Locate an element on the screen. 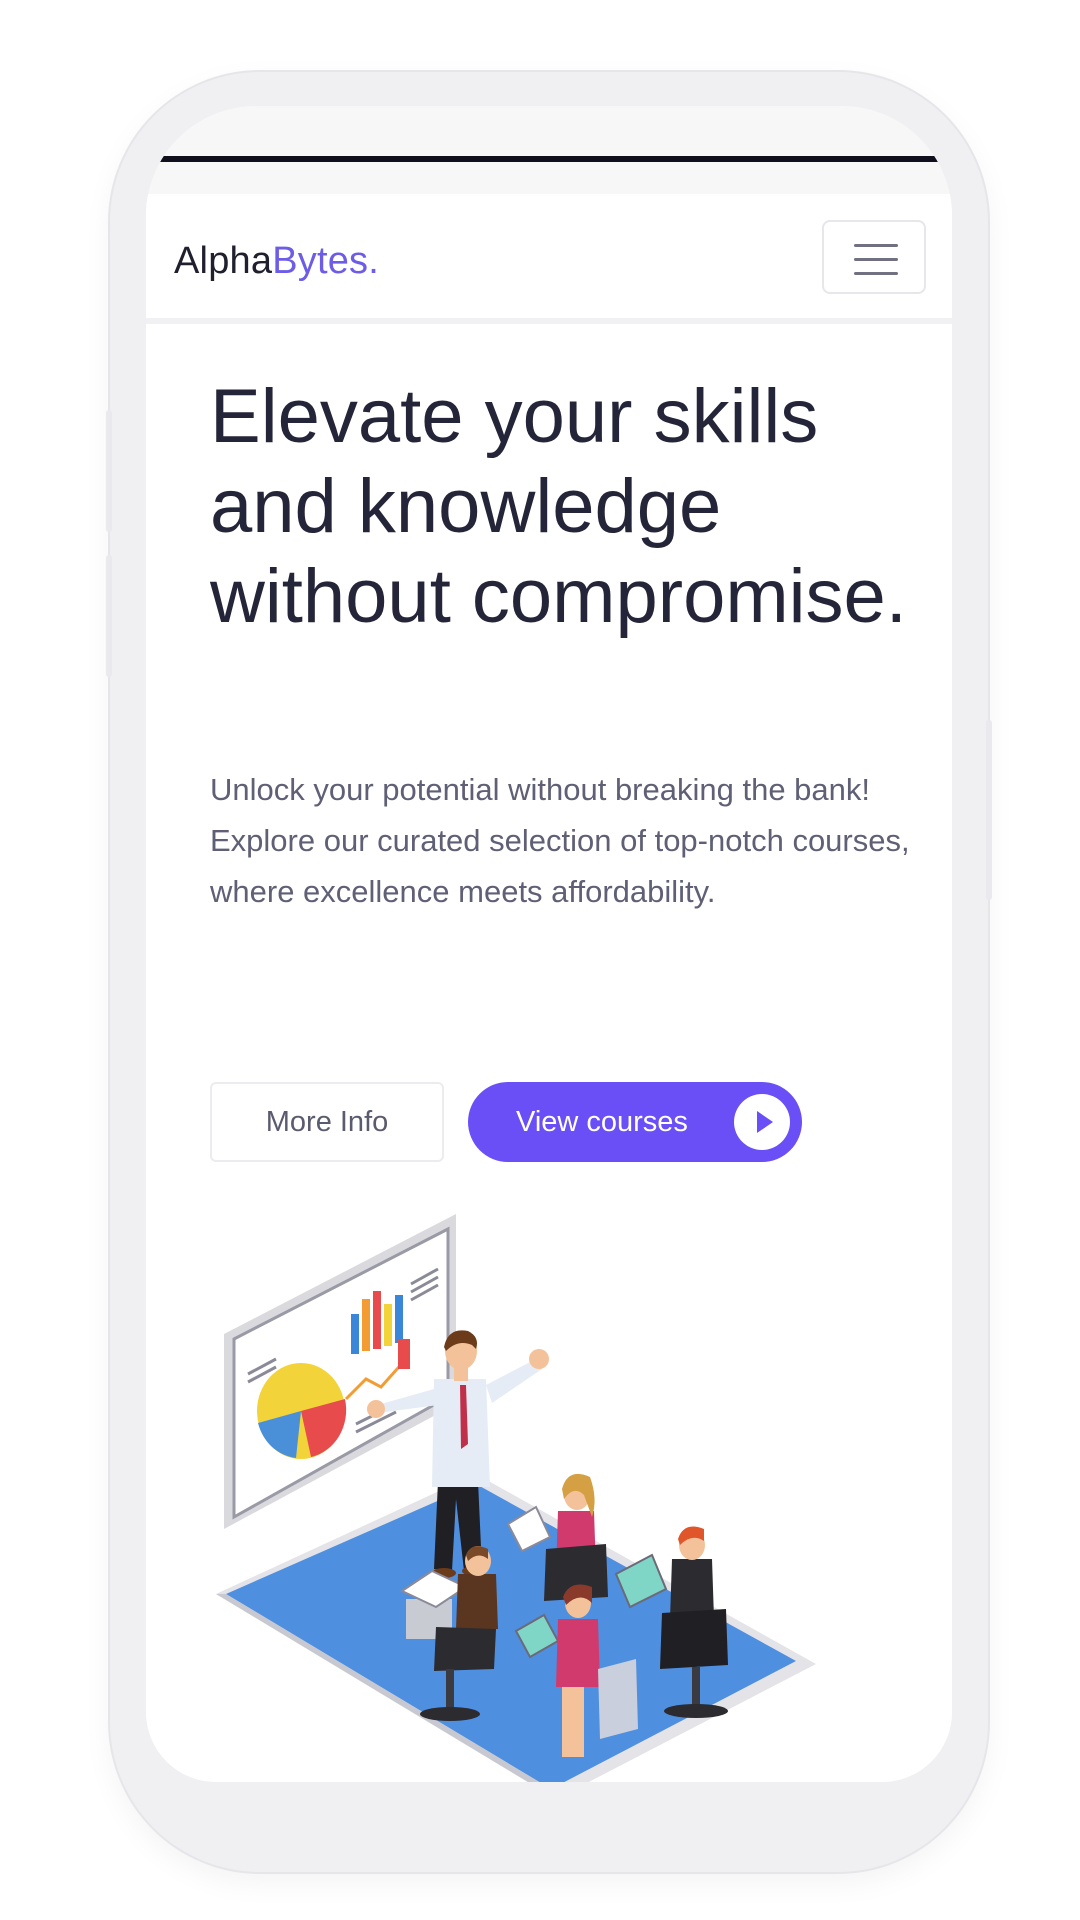 Image resolution: width=1080 pixels, height=1920 pixels. brand-logo: AlphaBytes. is located at coordinates (276, 261).